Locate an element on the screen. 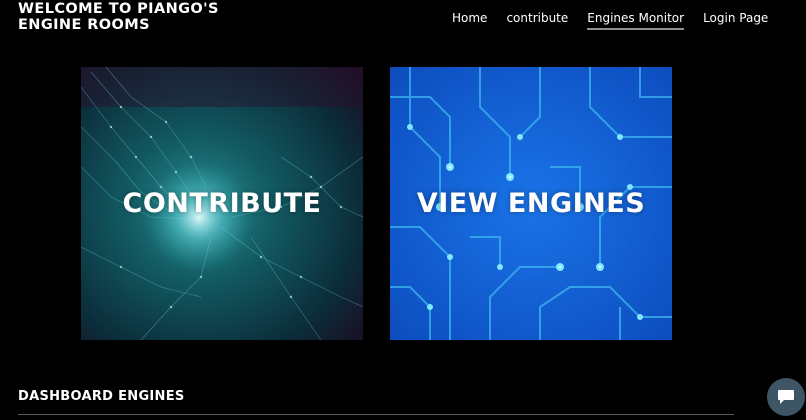 The width and height of the screenshot is (806, 420). site-title: WELCOME TO PIANGO'S ENGINE ROOMS is located at coordinates (143, 17).